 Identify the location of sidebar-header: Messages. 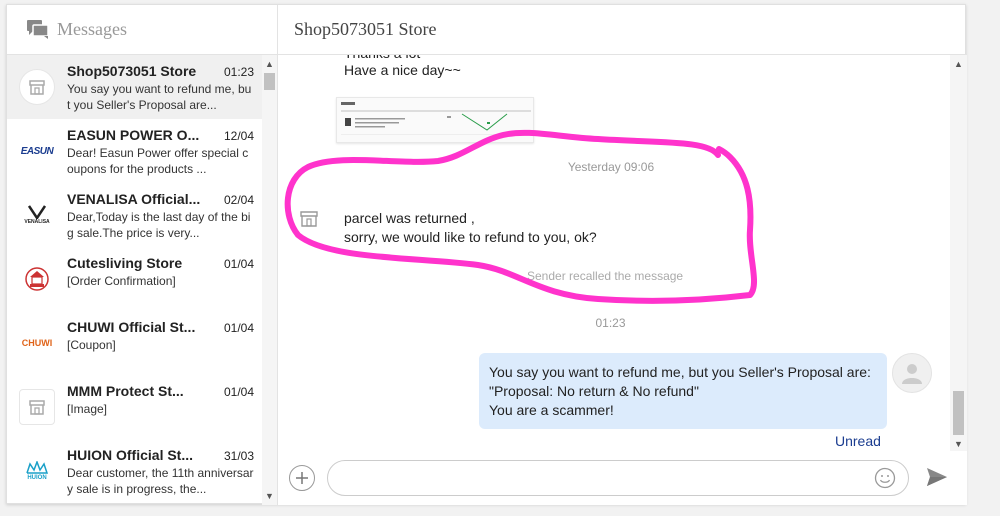
(142, 30).